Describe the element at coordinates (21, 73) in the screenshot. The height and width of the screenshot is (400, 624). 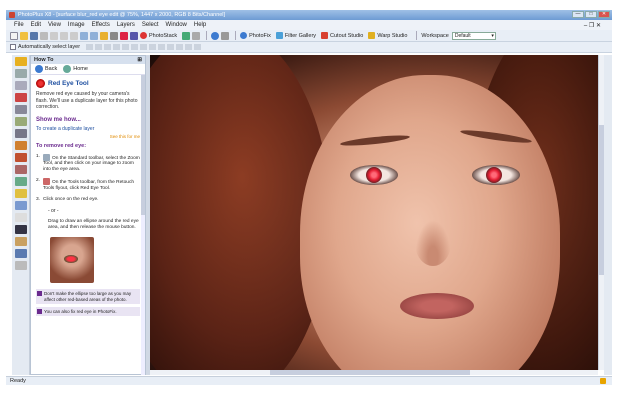
I see `selection-tool-icon` at that location.